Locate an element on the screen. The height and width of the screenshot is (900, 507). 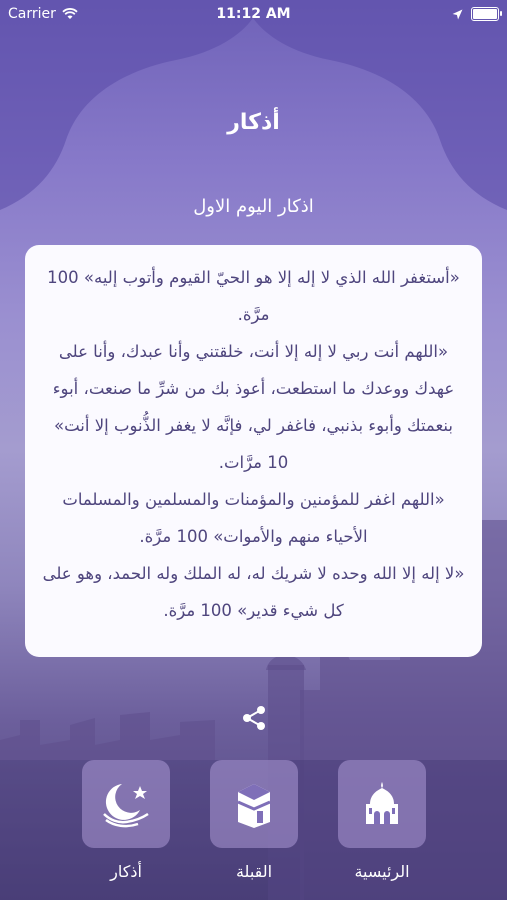
tab-qibla: القبلة is located at coordinates (254, 820).